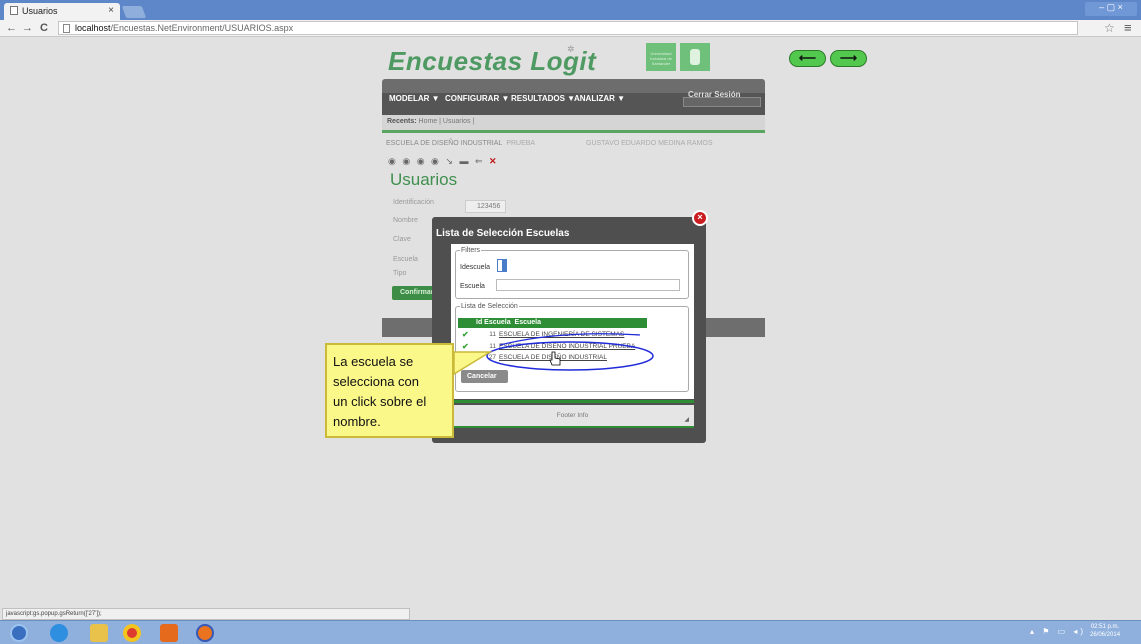 The height and width of the screenshot is (644, 1141). Describe the element at coordinates (561, 334) in the screenshot. I see `row-school-link: ESCUELA DE INGENIERÍA DE SISTEMAS` at that location.